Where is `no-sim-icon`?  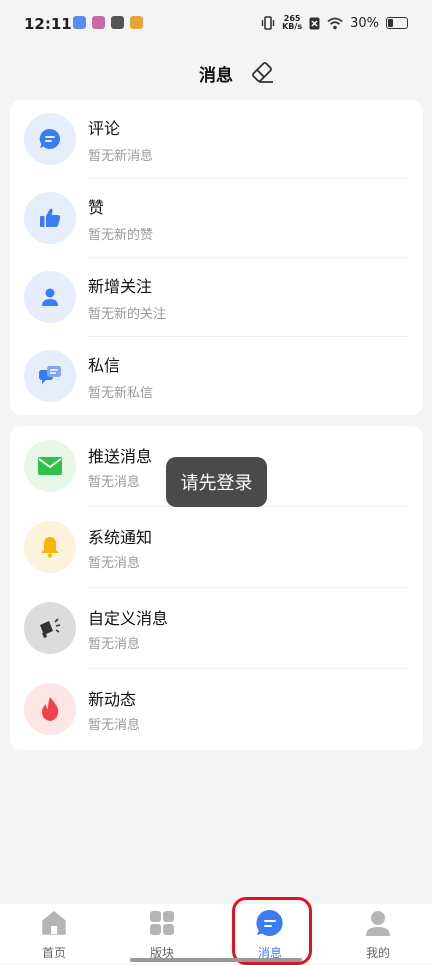
no-sim-icon is located at coordinates (314, 23).